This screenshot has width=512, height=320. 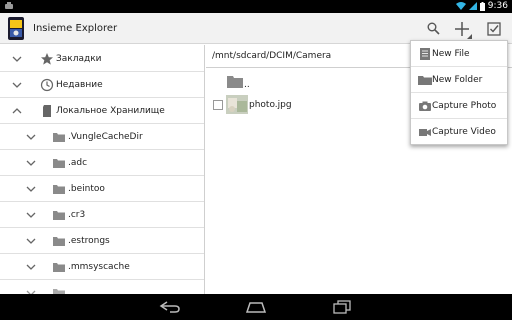 What do you see at coordinates (425, 54) in the screenshot?
I see `file-icon` at bounding box center [425, 54].